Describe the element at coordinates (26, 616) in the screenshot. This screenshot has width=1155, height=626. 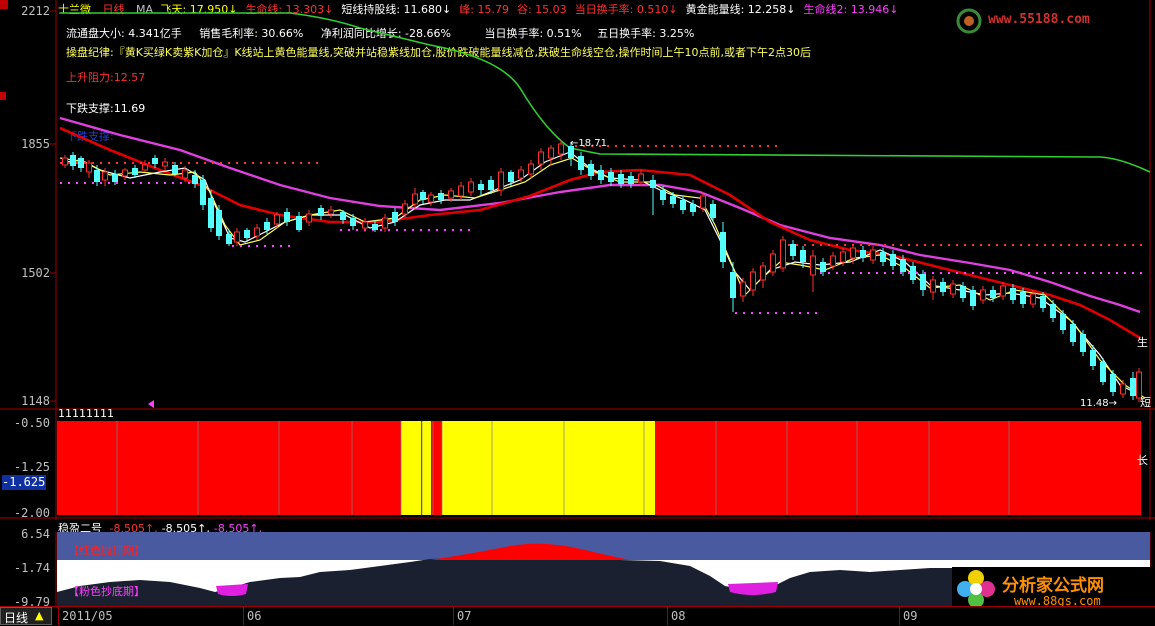
I see `period-button: 日线 ▲` at that location.